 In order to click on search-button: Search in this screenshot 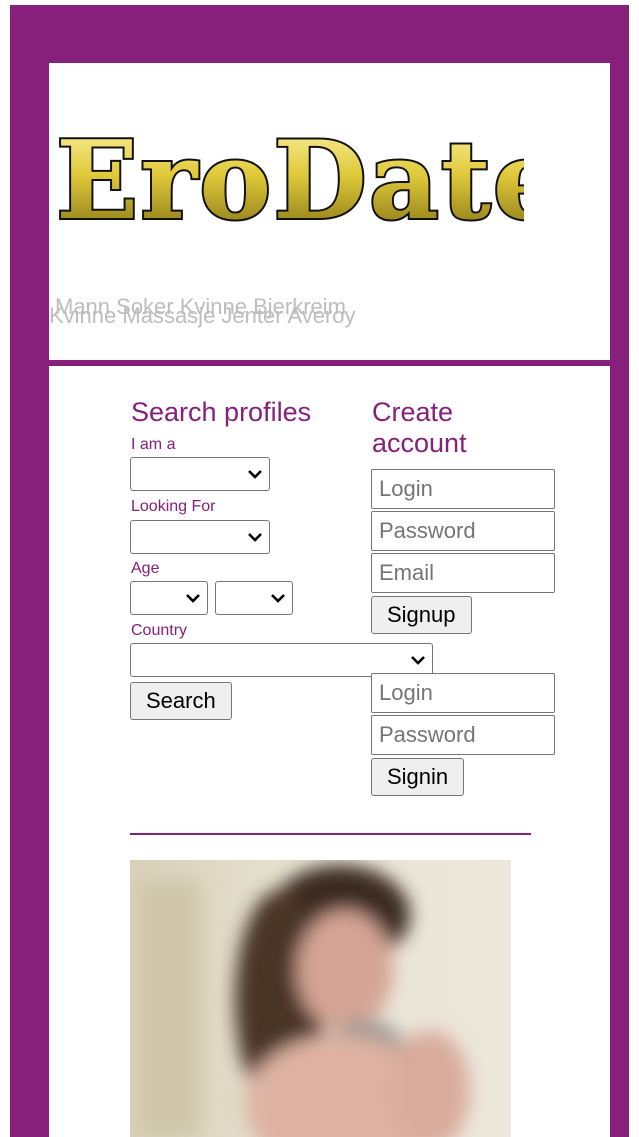, I will do `click(181, 701)`.